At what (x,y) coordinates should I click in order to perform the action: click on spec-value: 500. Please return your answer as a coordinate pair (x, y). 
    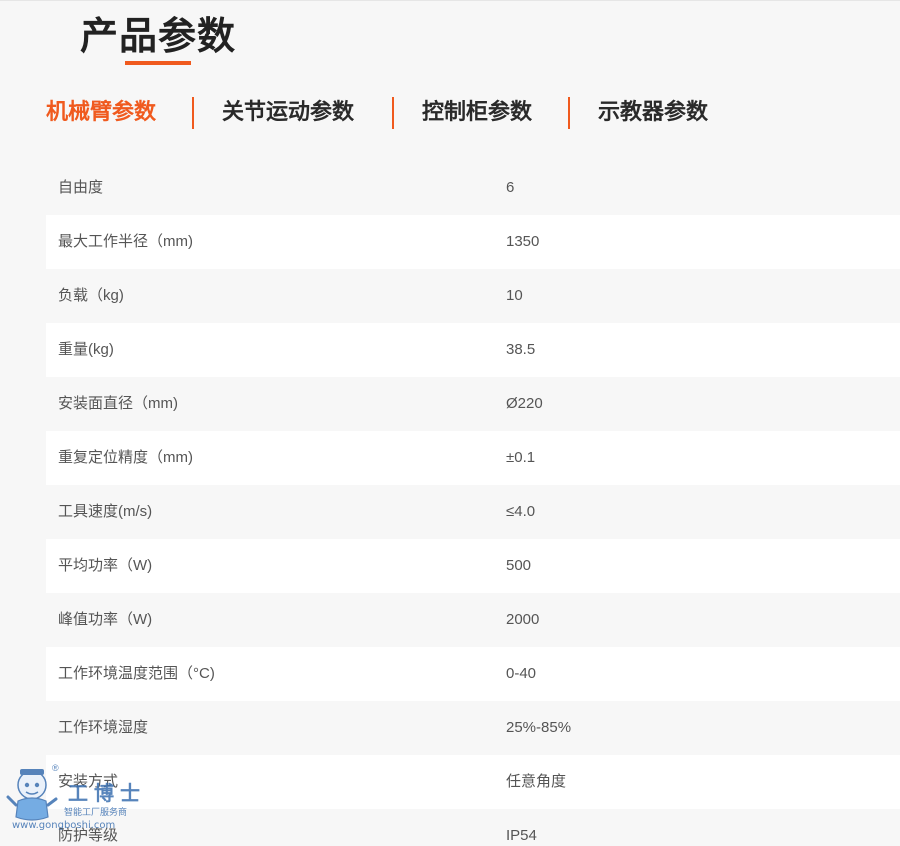
    Looking at the image, I should click on (519, 565).